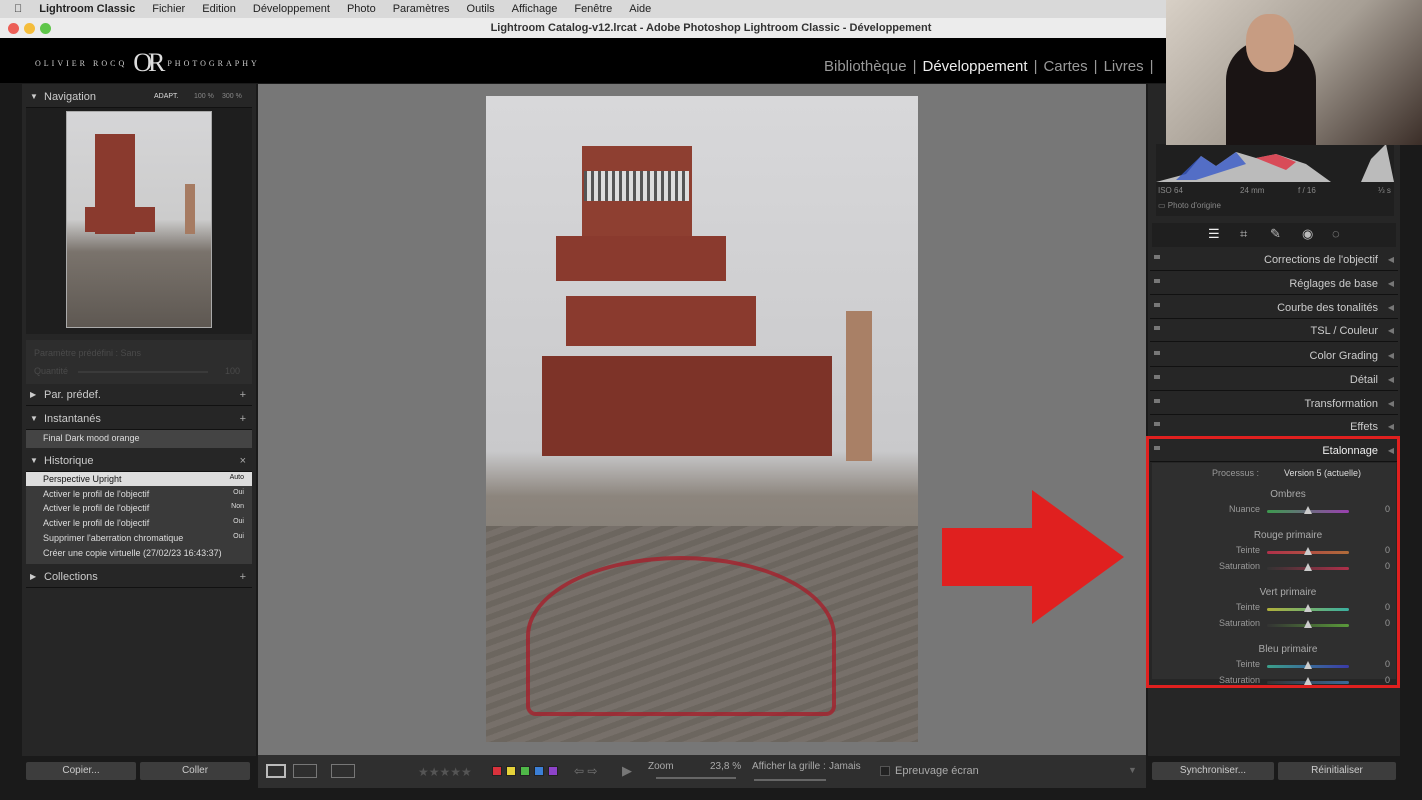 The width and height of the screenshot is (1422, 800). Describe the element at coordinates (139, 97) in the screenshot. I see `navigation-header: ▼ Navigation ADAPT. 100 % 300 %` at that location.